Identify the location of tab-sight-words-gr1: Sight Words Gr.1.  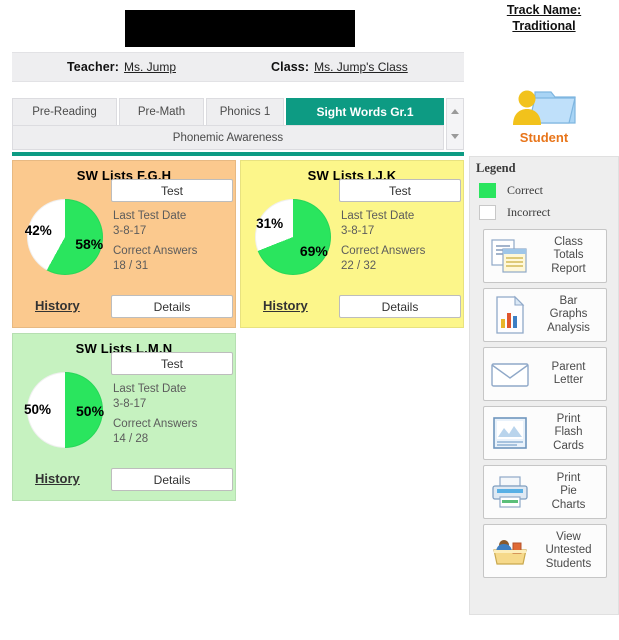
(365, 111).